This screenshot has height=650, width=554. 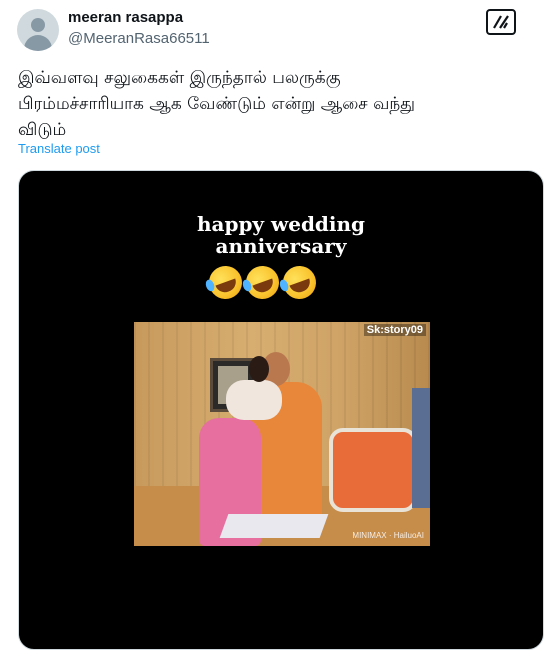 What do you see at coordinates (394, 330) in the screenshot?
I see `watermark-top: Sk:story09` at bounding box center [394, 330].